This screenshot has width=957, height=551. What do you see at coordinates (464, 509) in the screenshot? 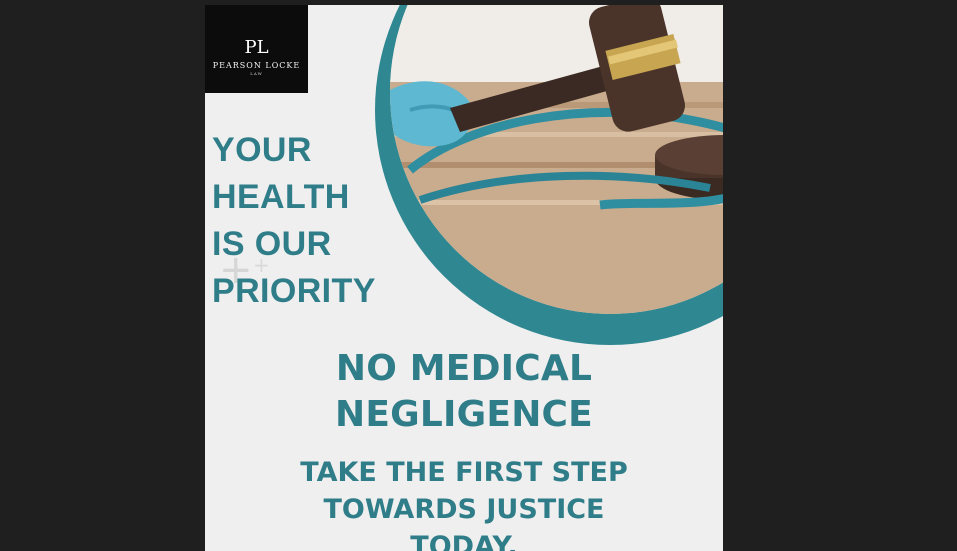
I see `cta-line: TOWARDS JUSTICE` at bounding box center [464, 509].